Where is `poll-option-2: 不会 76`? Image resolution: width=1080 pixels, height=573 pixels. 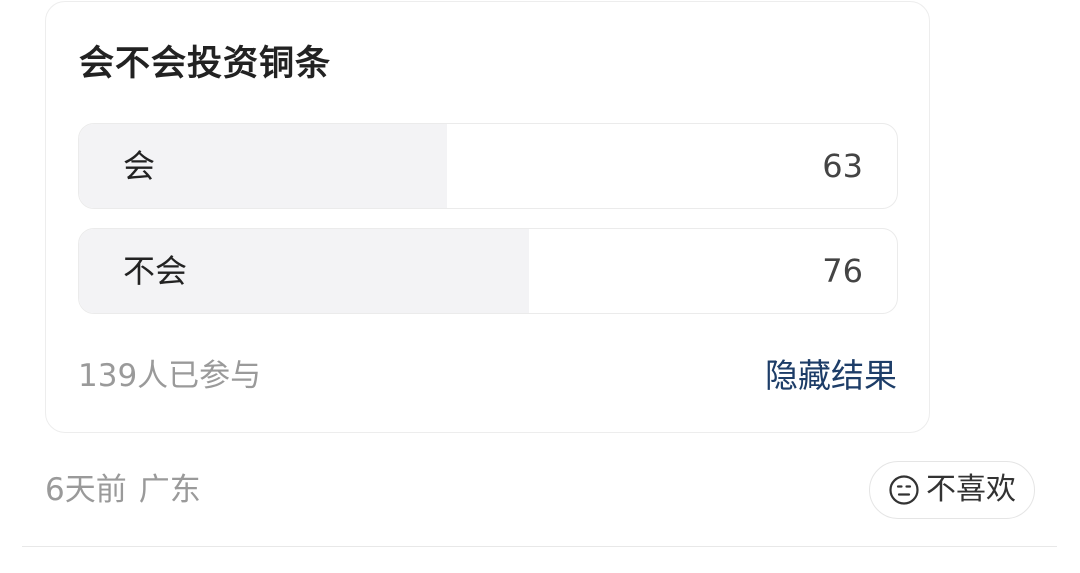
poll-option-2: 不会 76 is located at coordinates (488, 271).